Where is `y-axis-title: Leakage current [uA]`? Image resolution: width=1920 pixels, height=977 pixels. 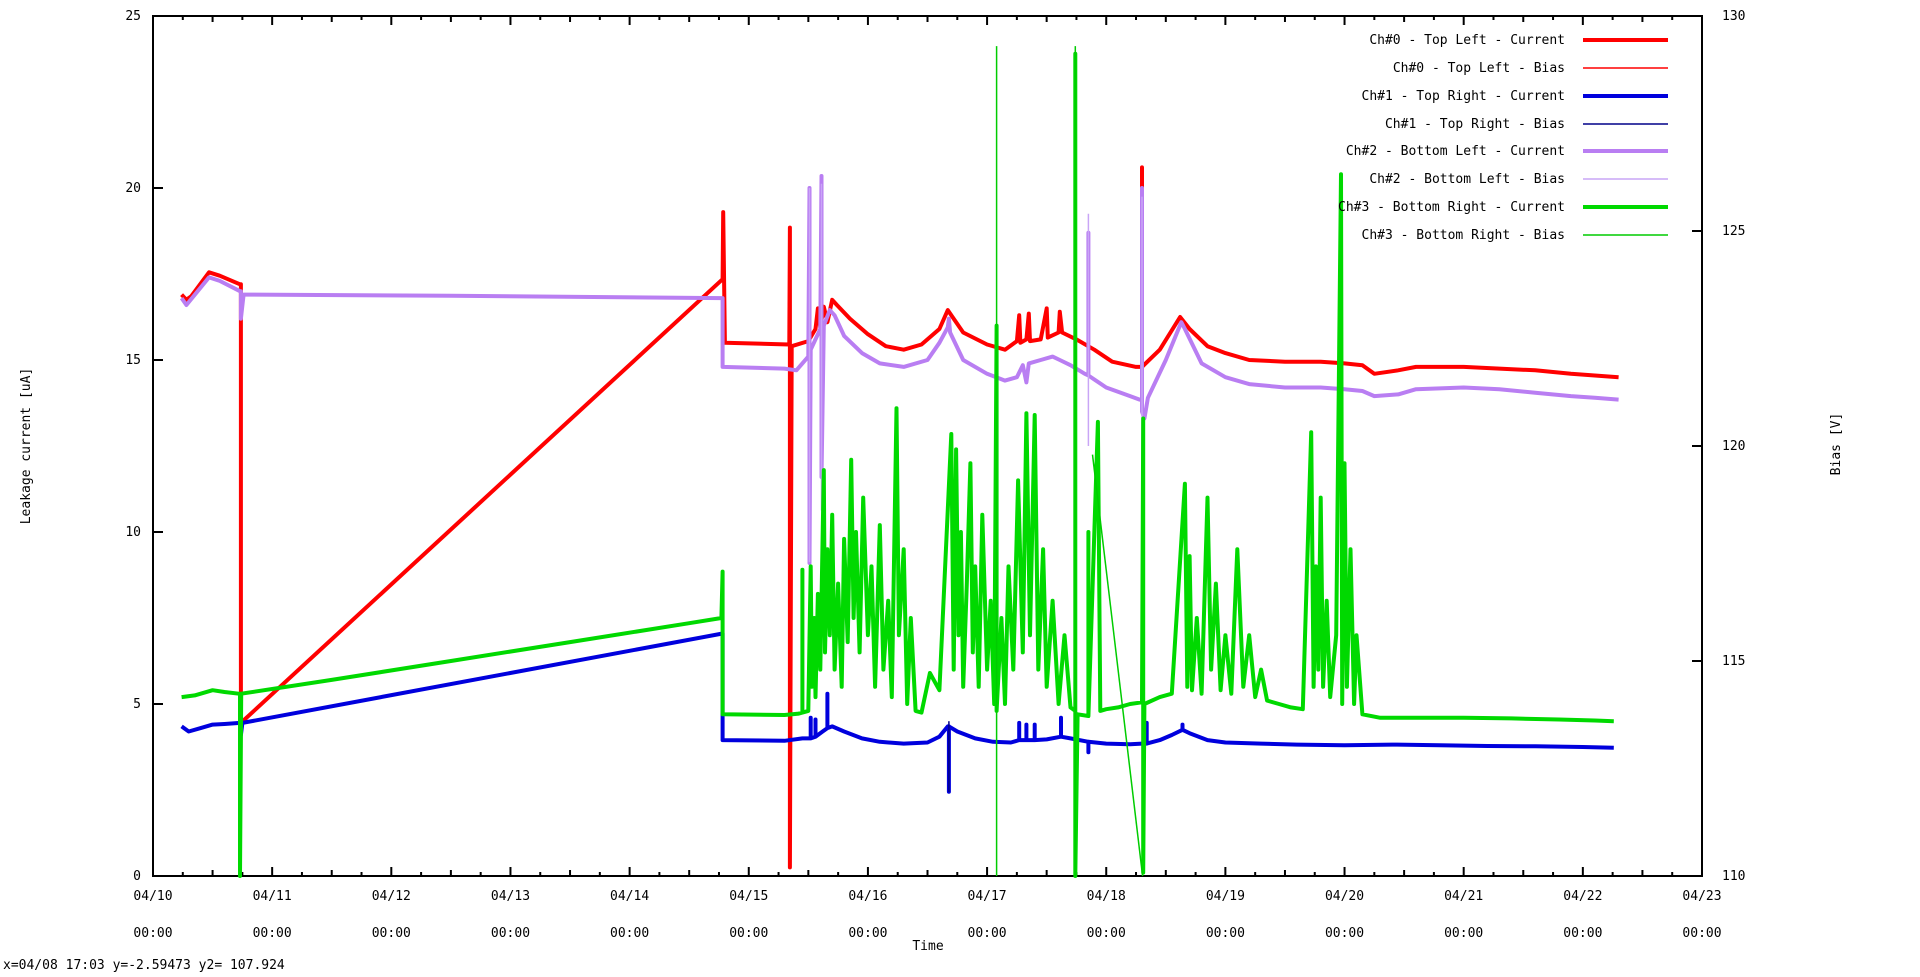 y-axis-title: Leakage current [uA] is located at coordinates (26, 446).